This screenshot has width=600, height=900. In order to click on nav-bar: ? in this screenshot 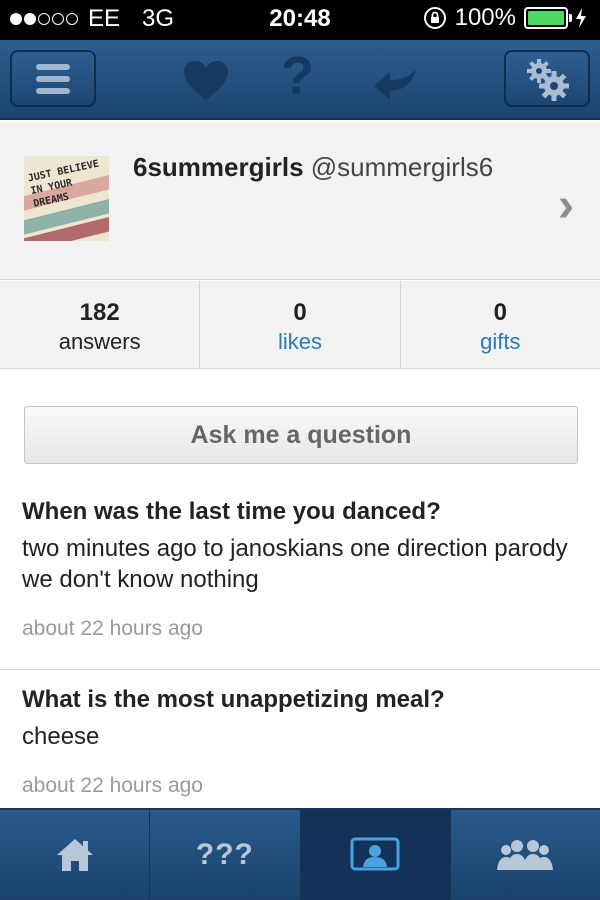, I will do `click(300, 80)`.